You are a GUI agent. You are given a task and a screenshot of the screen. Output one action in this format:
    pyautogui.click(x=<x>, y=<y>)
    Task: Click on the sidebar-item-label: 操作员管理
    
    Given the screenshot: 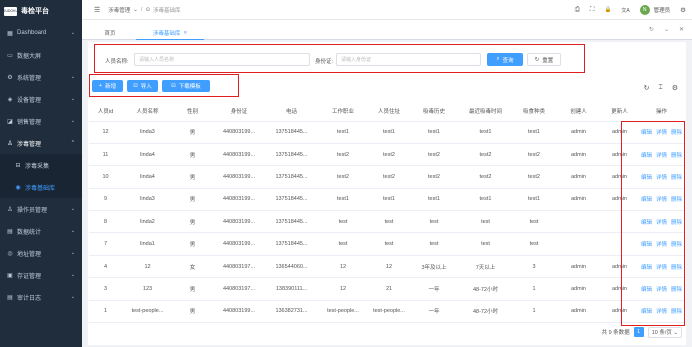 What is the action you would take?
    pyautogui.click(x=32, y=210)
    